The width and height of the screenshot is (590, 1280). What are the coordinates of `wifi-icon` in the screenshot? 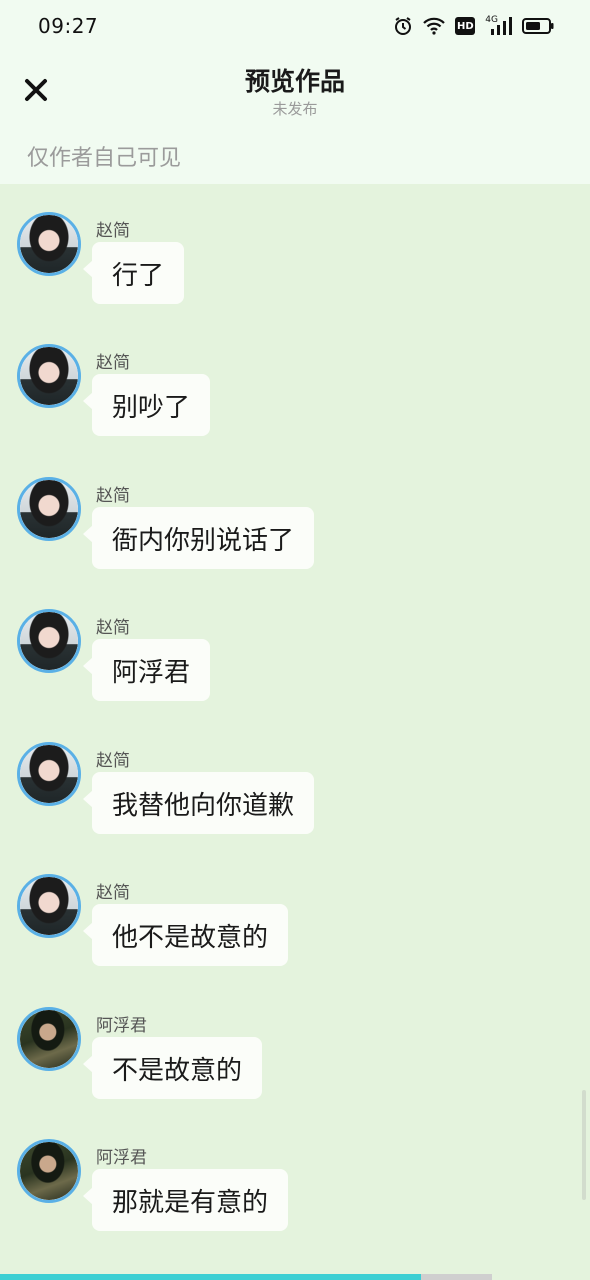 It's located at (434, 26).